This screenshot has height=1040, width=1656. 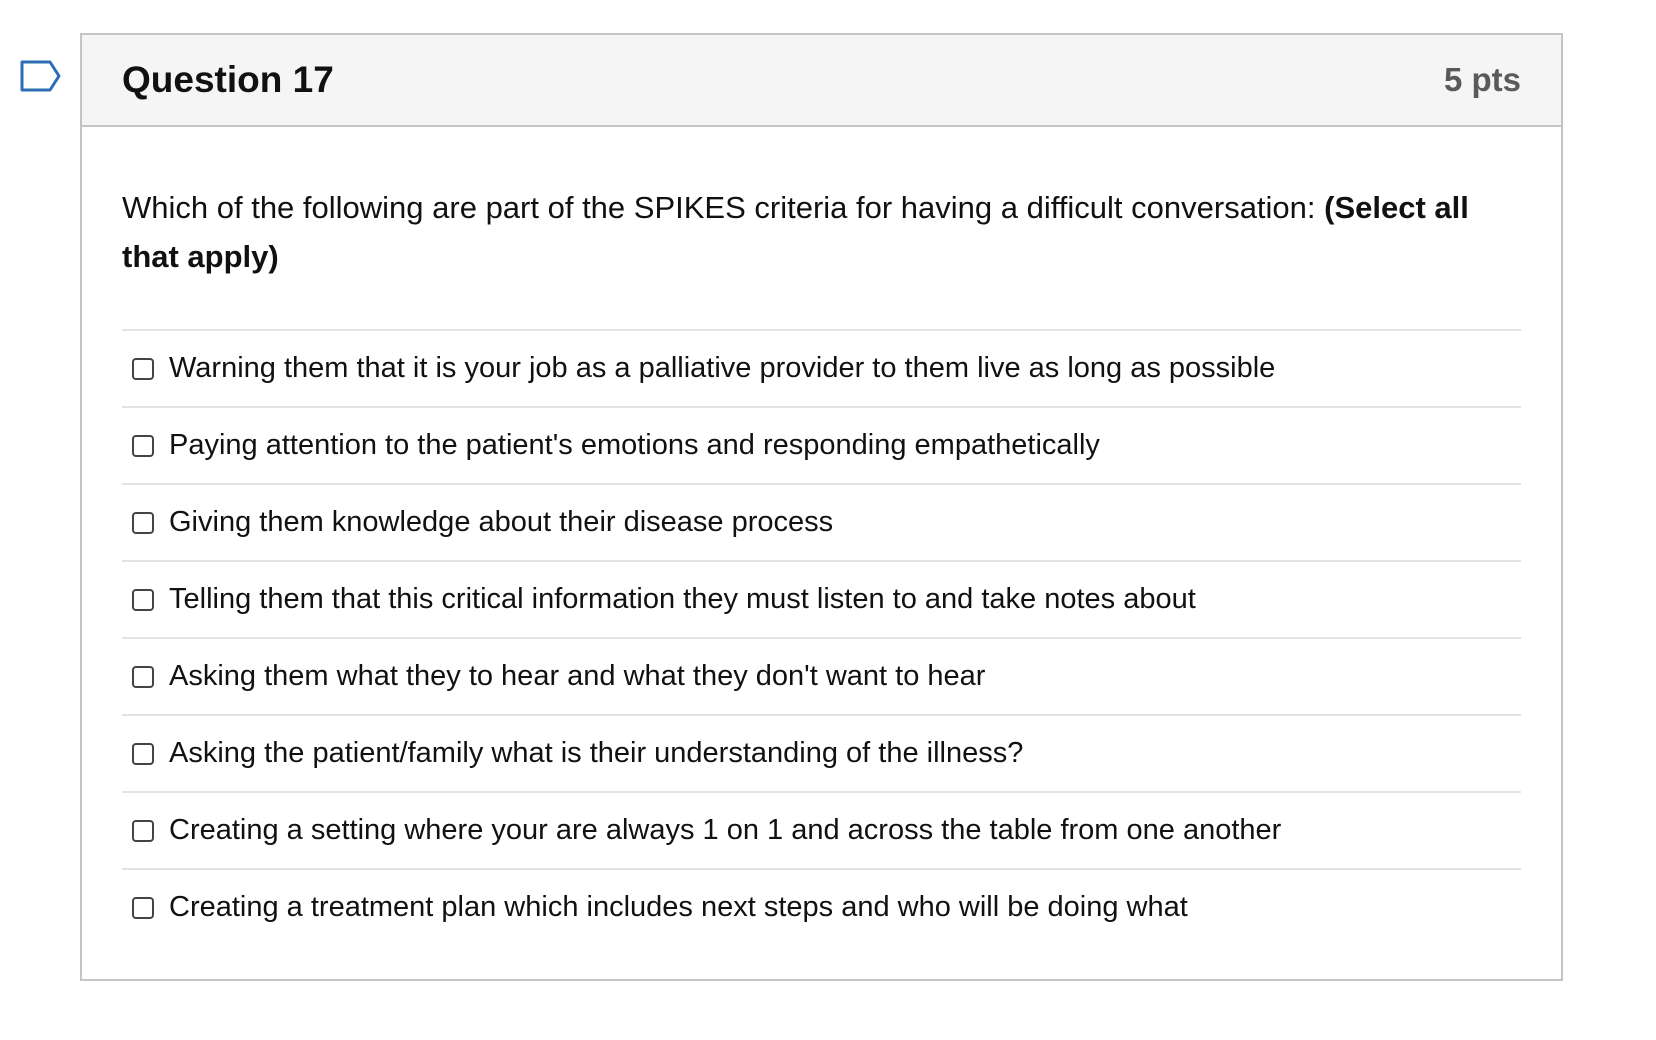 I want to click on question-points: 5 pts, so click(x=1482, y=79).